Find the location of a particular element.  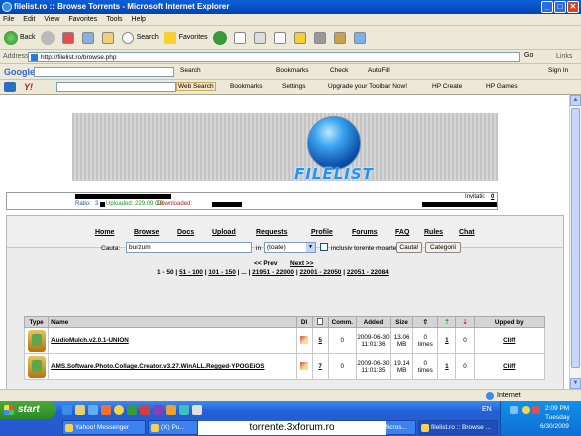

print-button is located at coordinates (261, 37).